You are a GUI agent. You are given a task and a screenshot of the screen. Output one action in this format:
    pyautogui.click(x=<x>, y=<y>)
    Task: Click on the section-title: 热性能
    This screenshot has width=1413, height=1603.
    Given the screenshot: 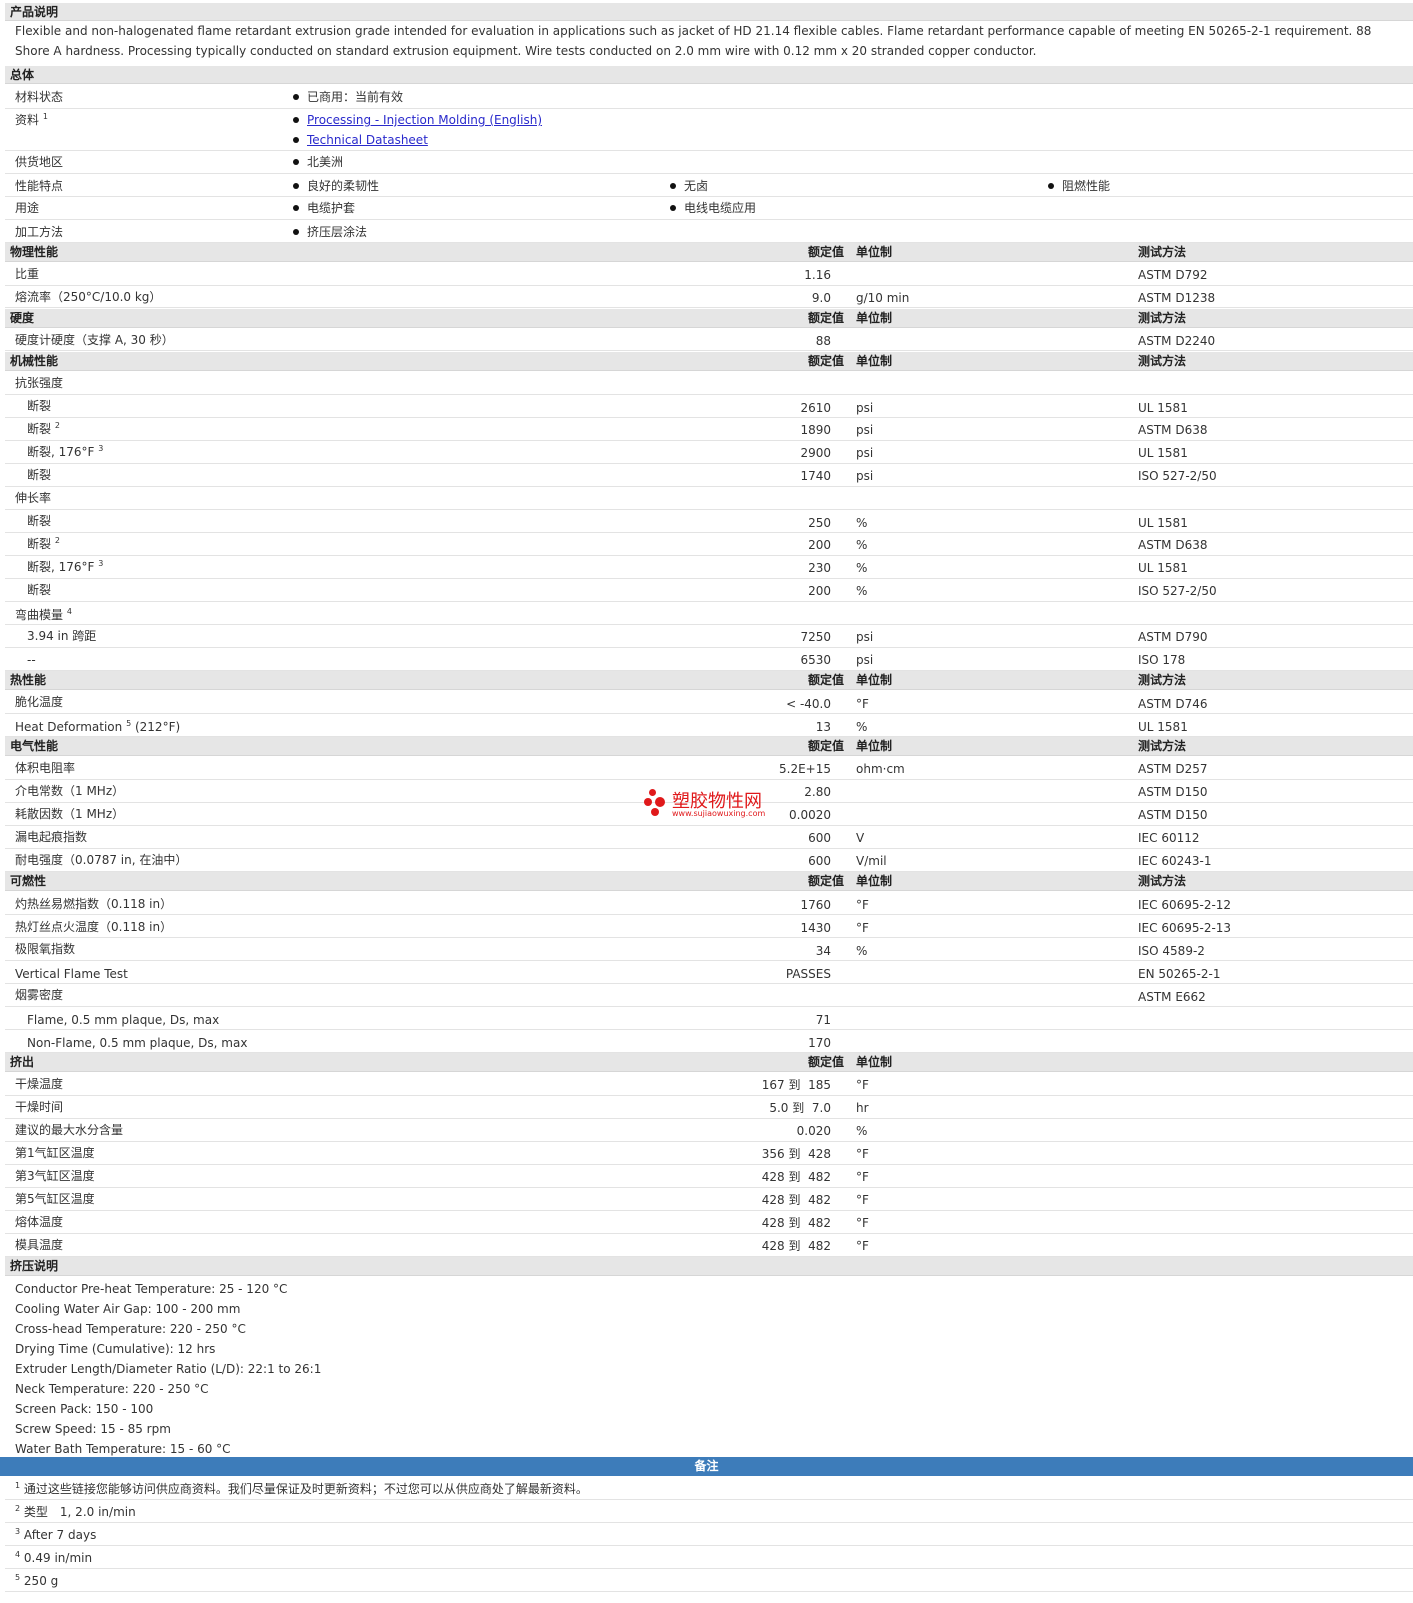 What is the action you would take?
    pyautogui.click(x=28, y=680)
    